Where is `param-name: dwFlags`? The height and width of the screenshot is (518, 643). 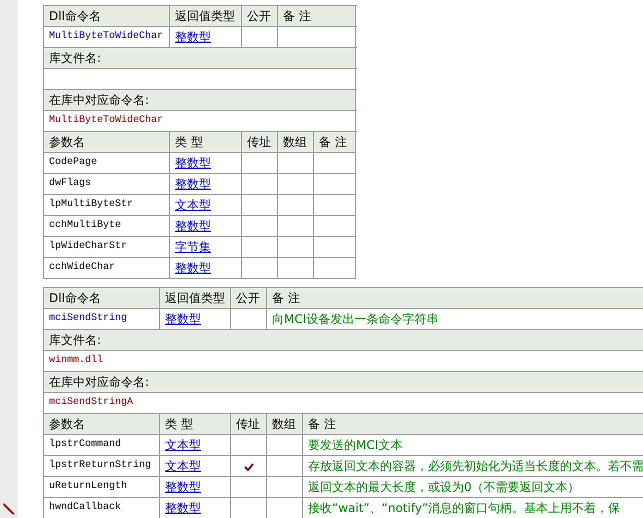 param-name: dwFlags is located at coordinates (107, 184).